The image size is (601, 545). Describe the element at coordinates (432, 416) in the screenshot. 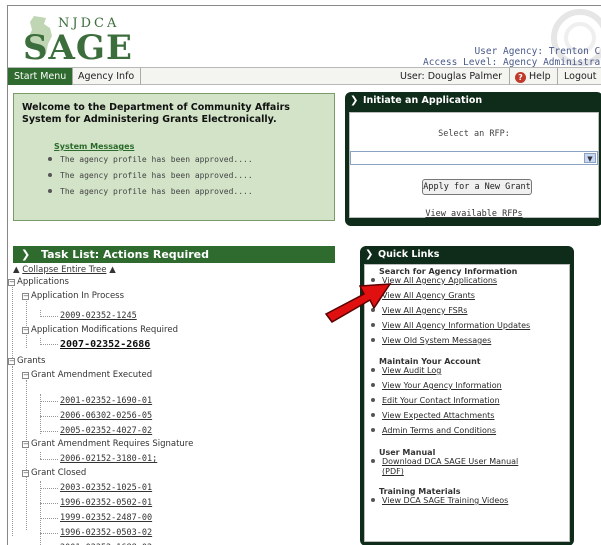

I see `quick-link-item: View Expected Attachments` at that location.